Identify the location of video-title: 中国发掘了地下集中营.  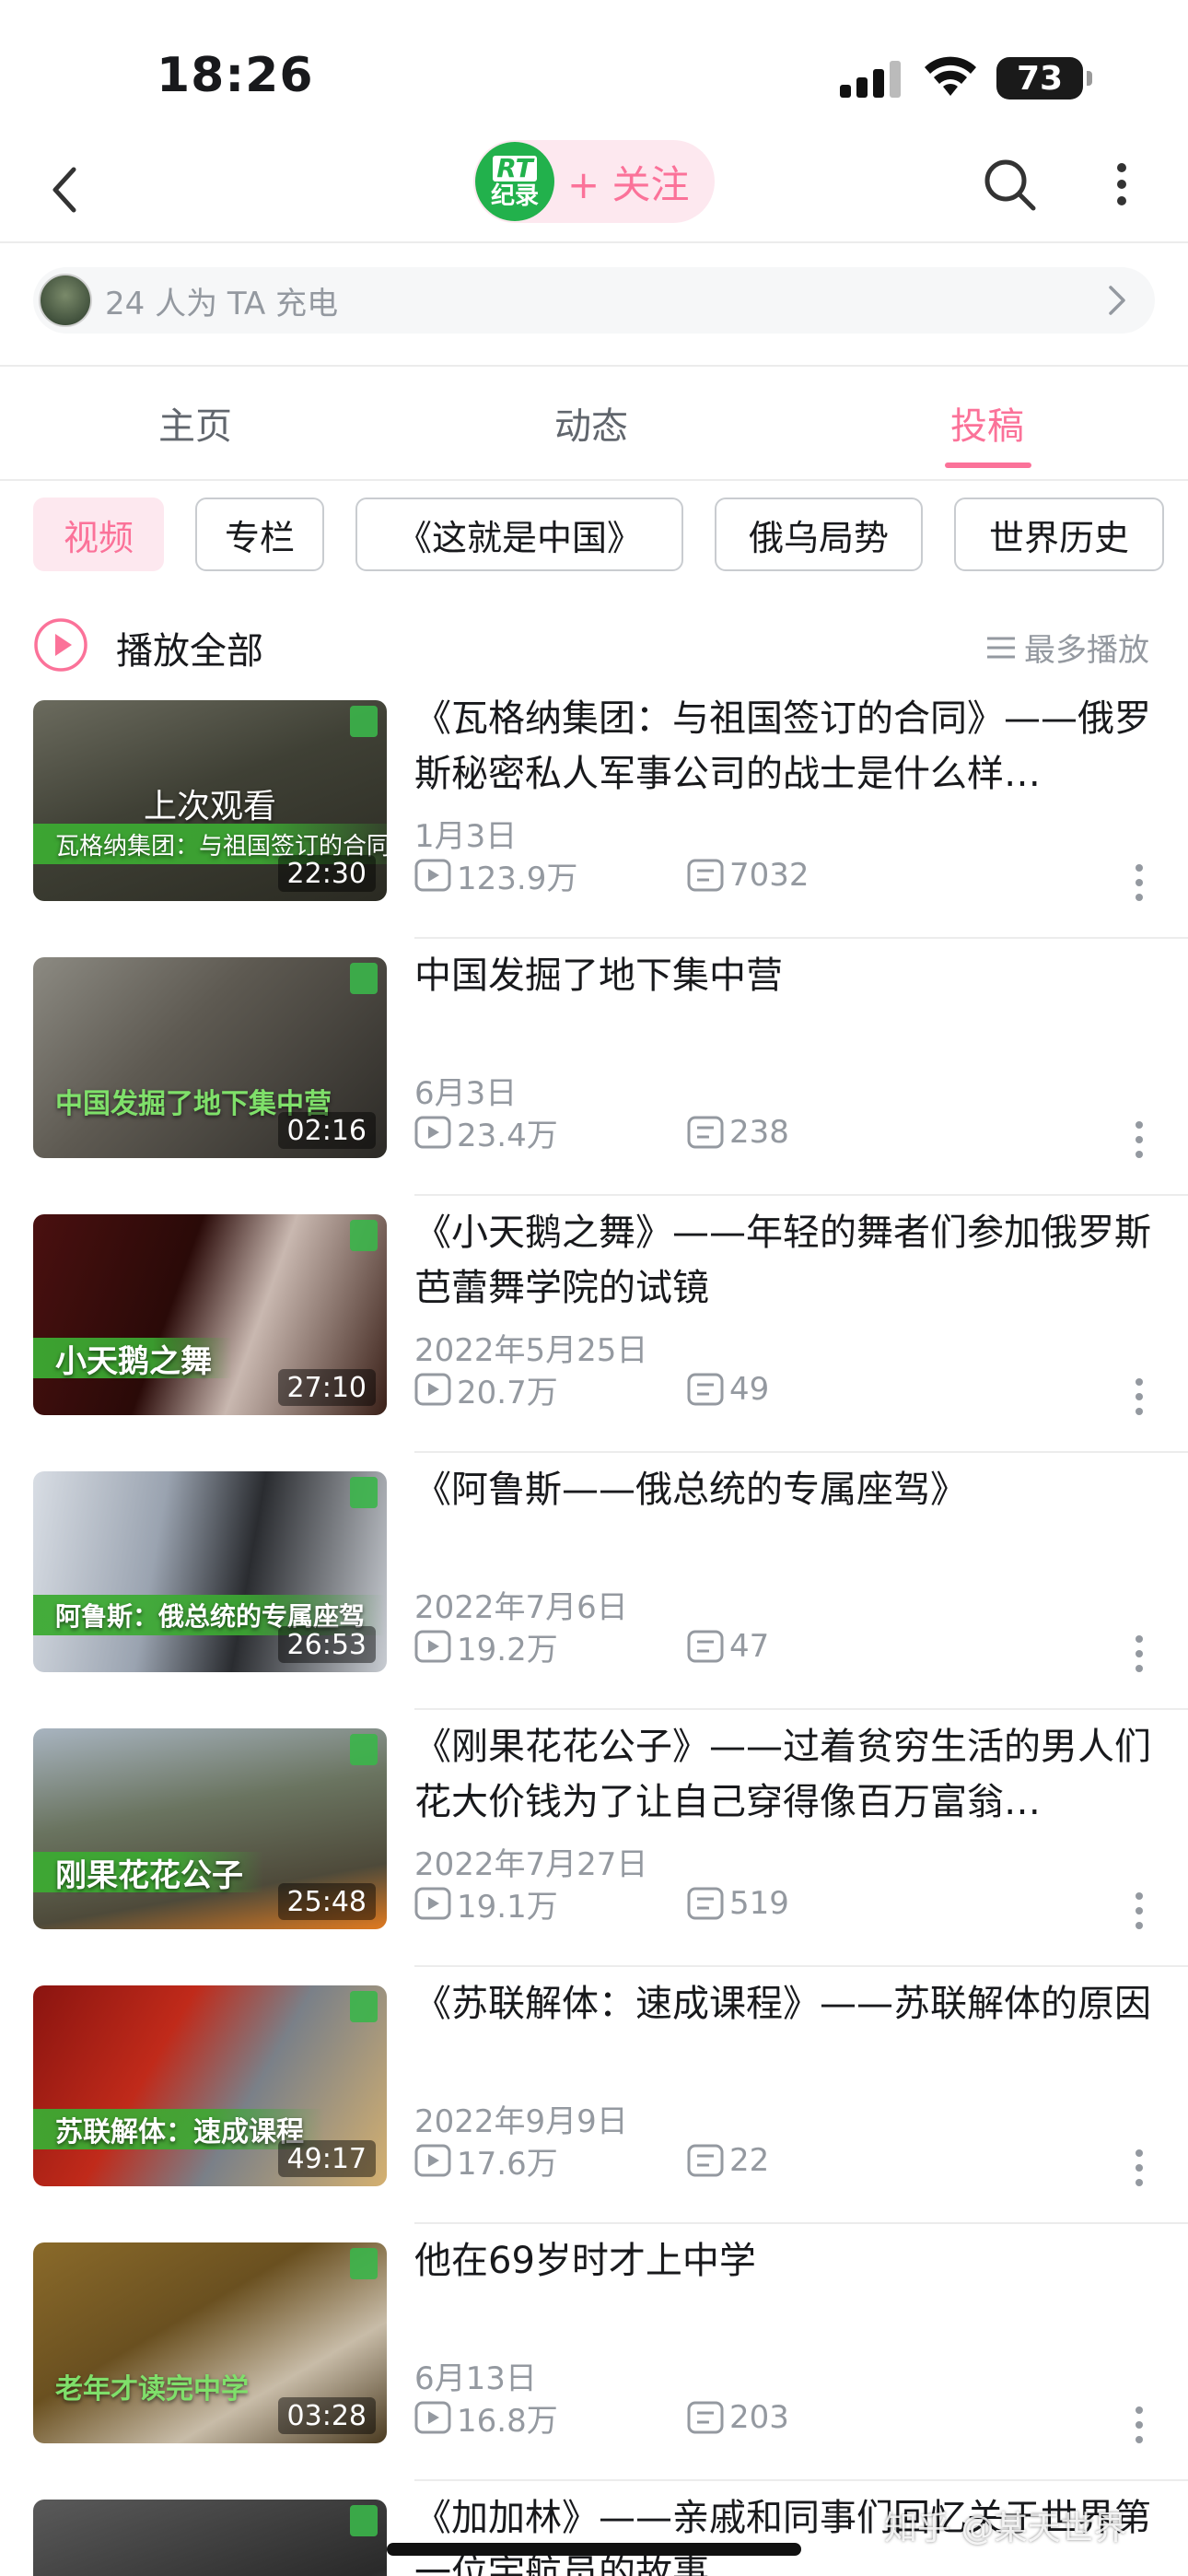
(790, 975).